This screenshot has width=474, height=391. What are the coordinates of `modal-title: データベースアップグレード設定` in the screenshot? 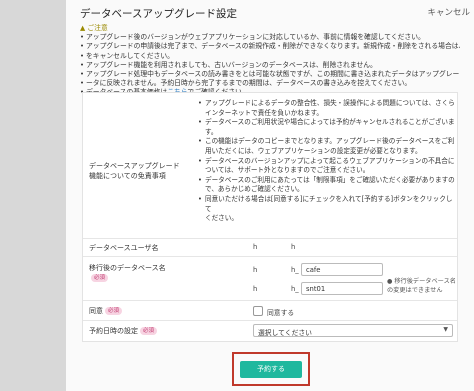 It's located at (158, 14).